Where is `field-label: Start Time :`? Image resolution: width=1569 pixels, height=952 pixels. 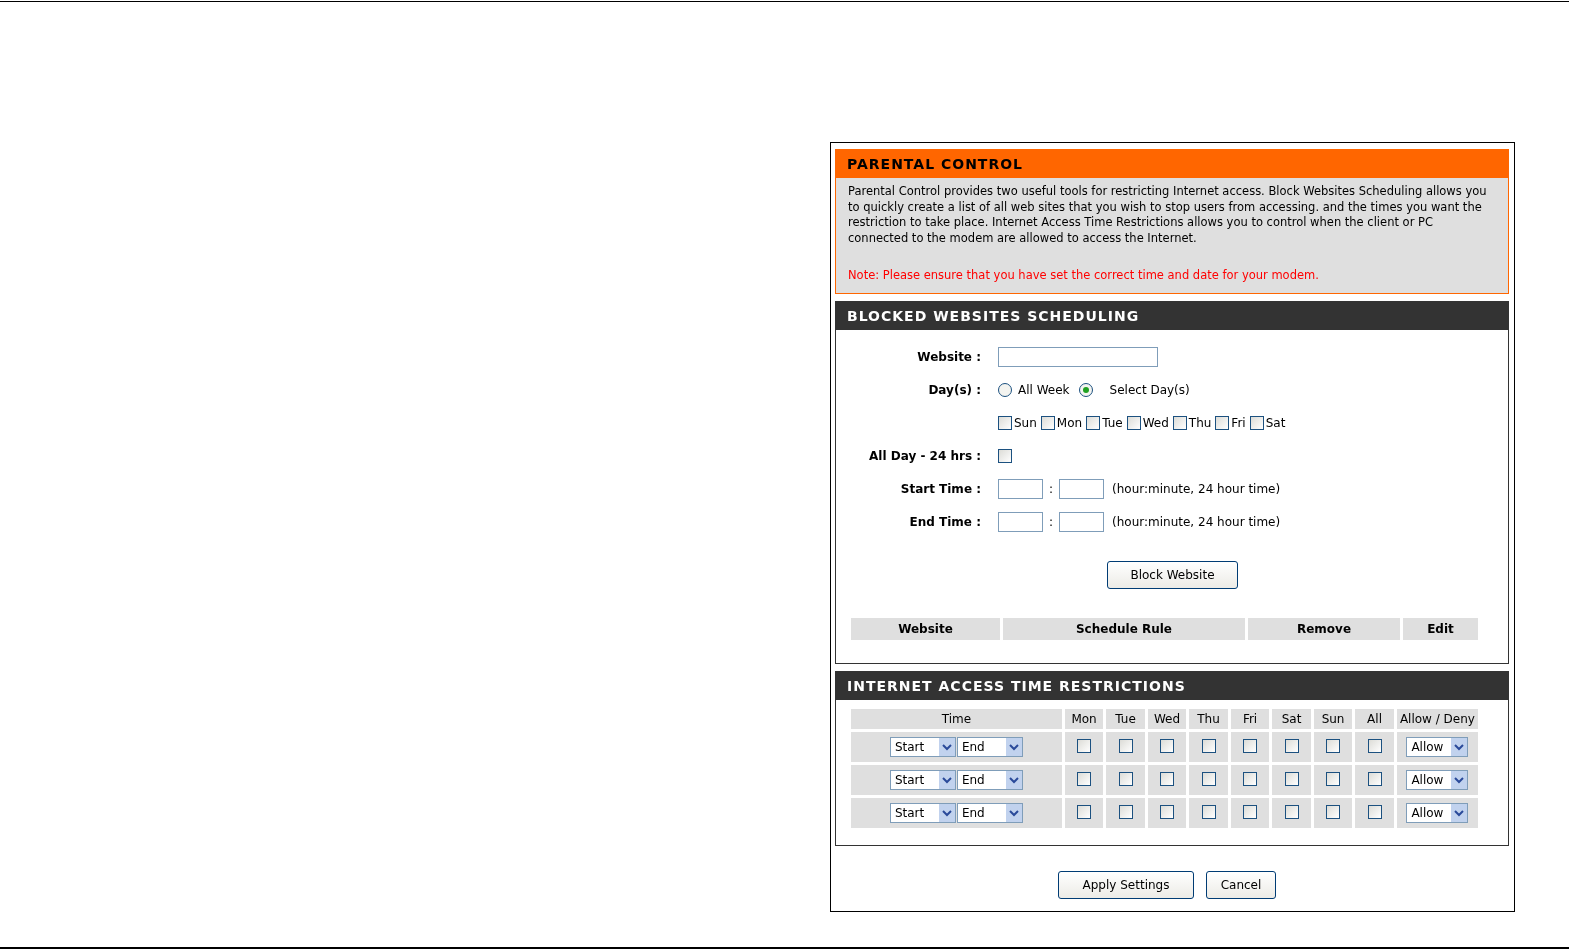
field-label: Start Time : is located at coordinates (940, 488).